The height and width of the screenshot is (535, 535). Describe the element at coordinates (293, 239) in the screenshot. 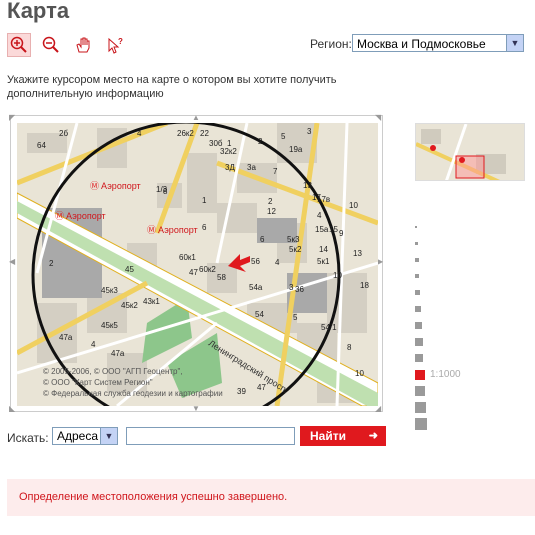

I see `building-number: 5к3` at that location.